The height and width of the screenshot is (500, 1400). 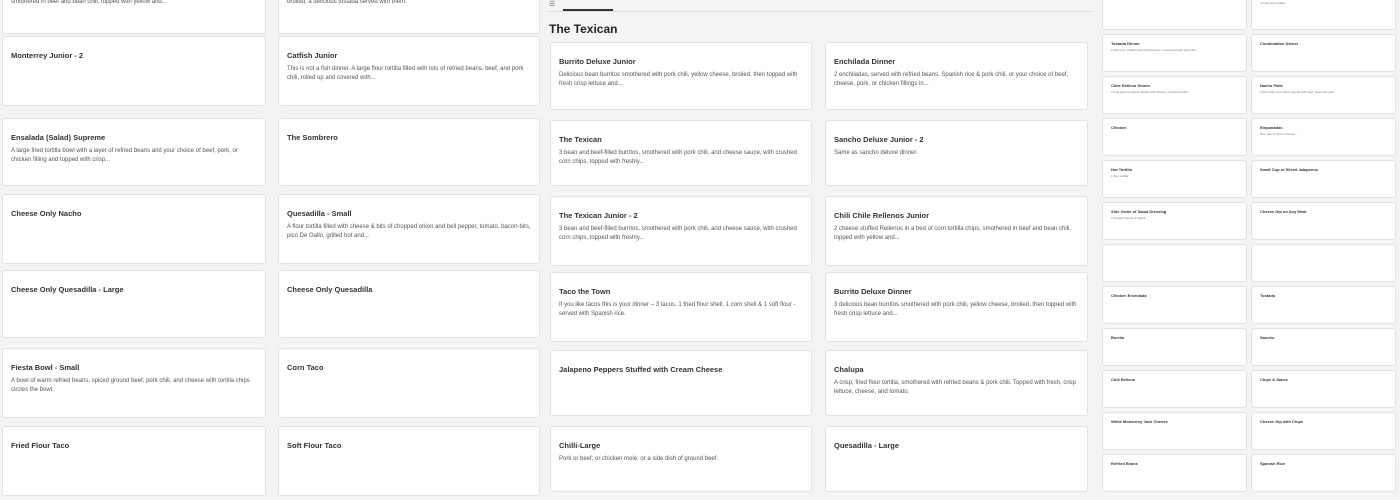 I want to click on menu-item-title: White Monterrey Jack Cheese, so click(x=1139, y=421).